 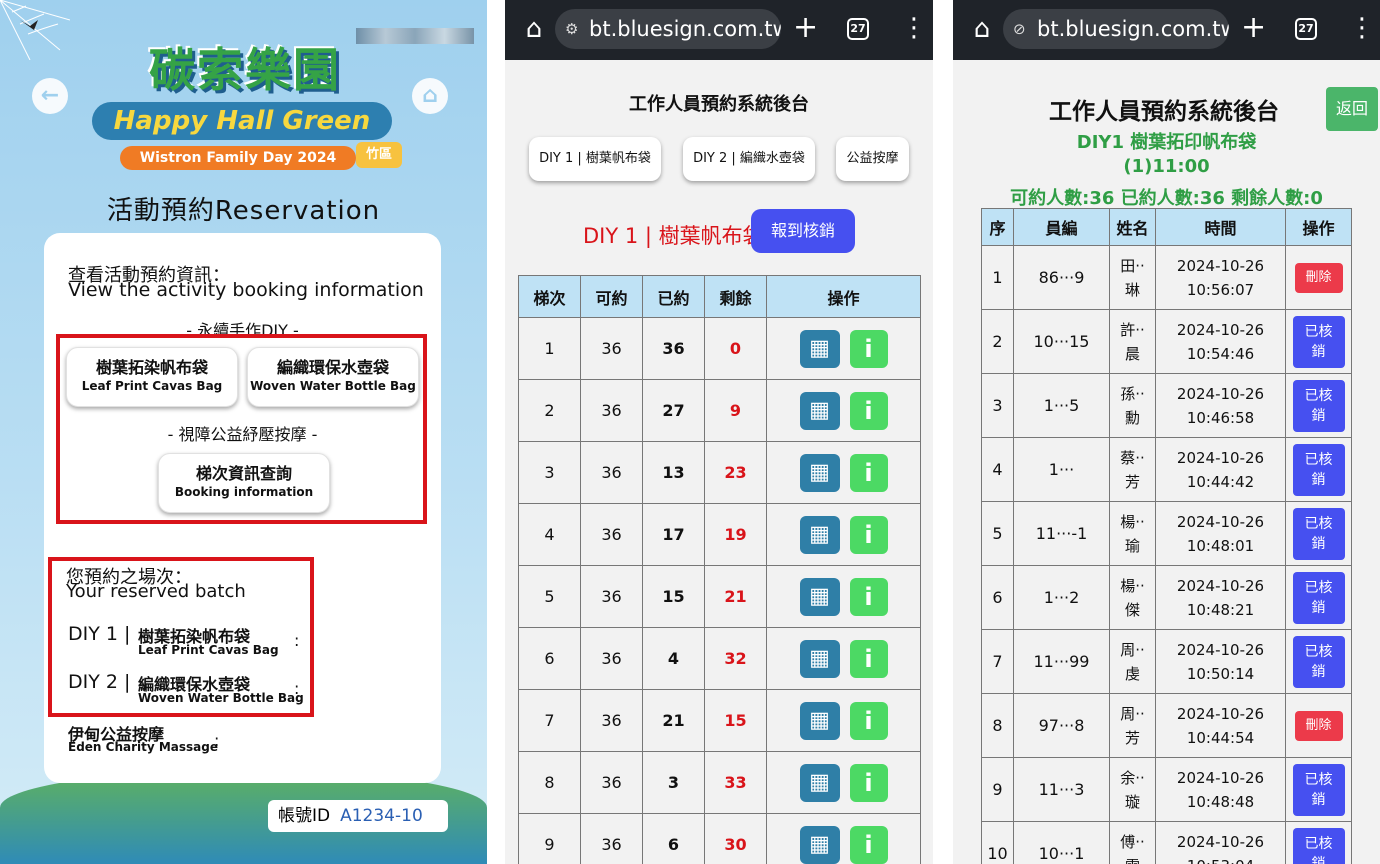 What do you see at coordinates (1352, 109) in the screenshot?
I see `back-button: 返回` at bounding box center [1352, 109].